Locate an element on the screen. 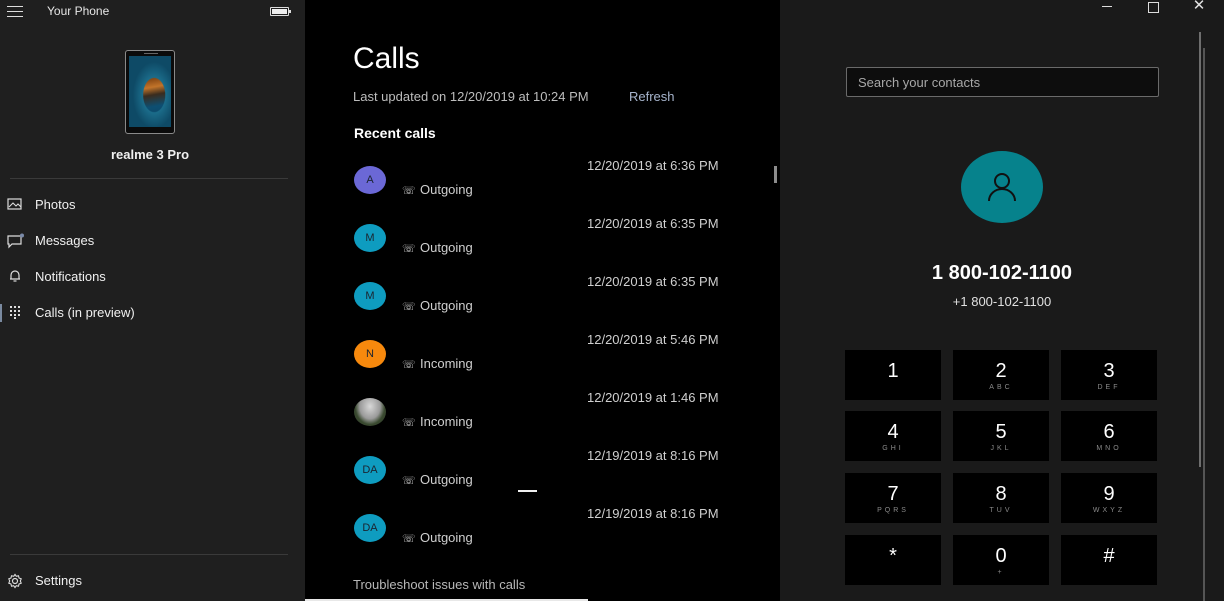 The height and width of the screenshot is (601, 1224). text-cursor is located at coordinates (527, 491).